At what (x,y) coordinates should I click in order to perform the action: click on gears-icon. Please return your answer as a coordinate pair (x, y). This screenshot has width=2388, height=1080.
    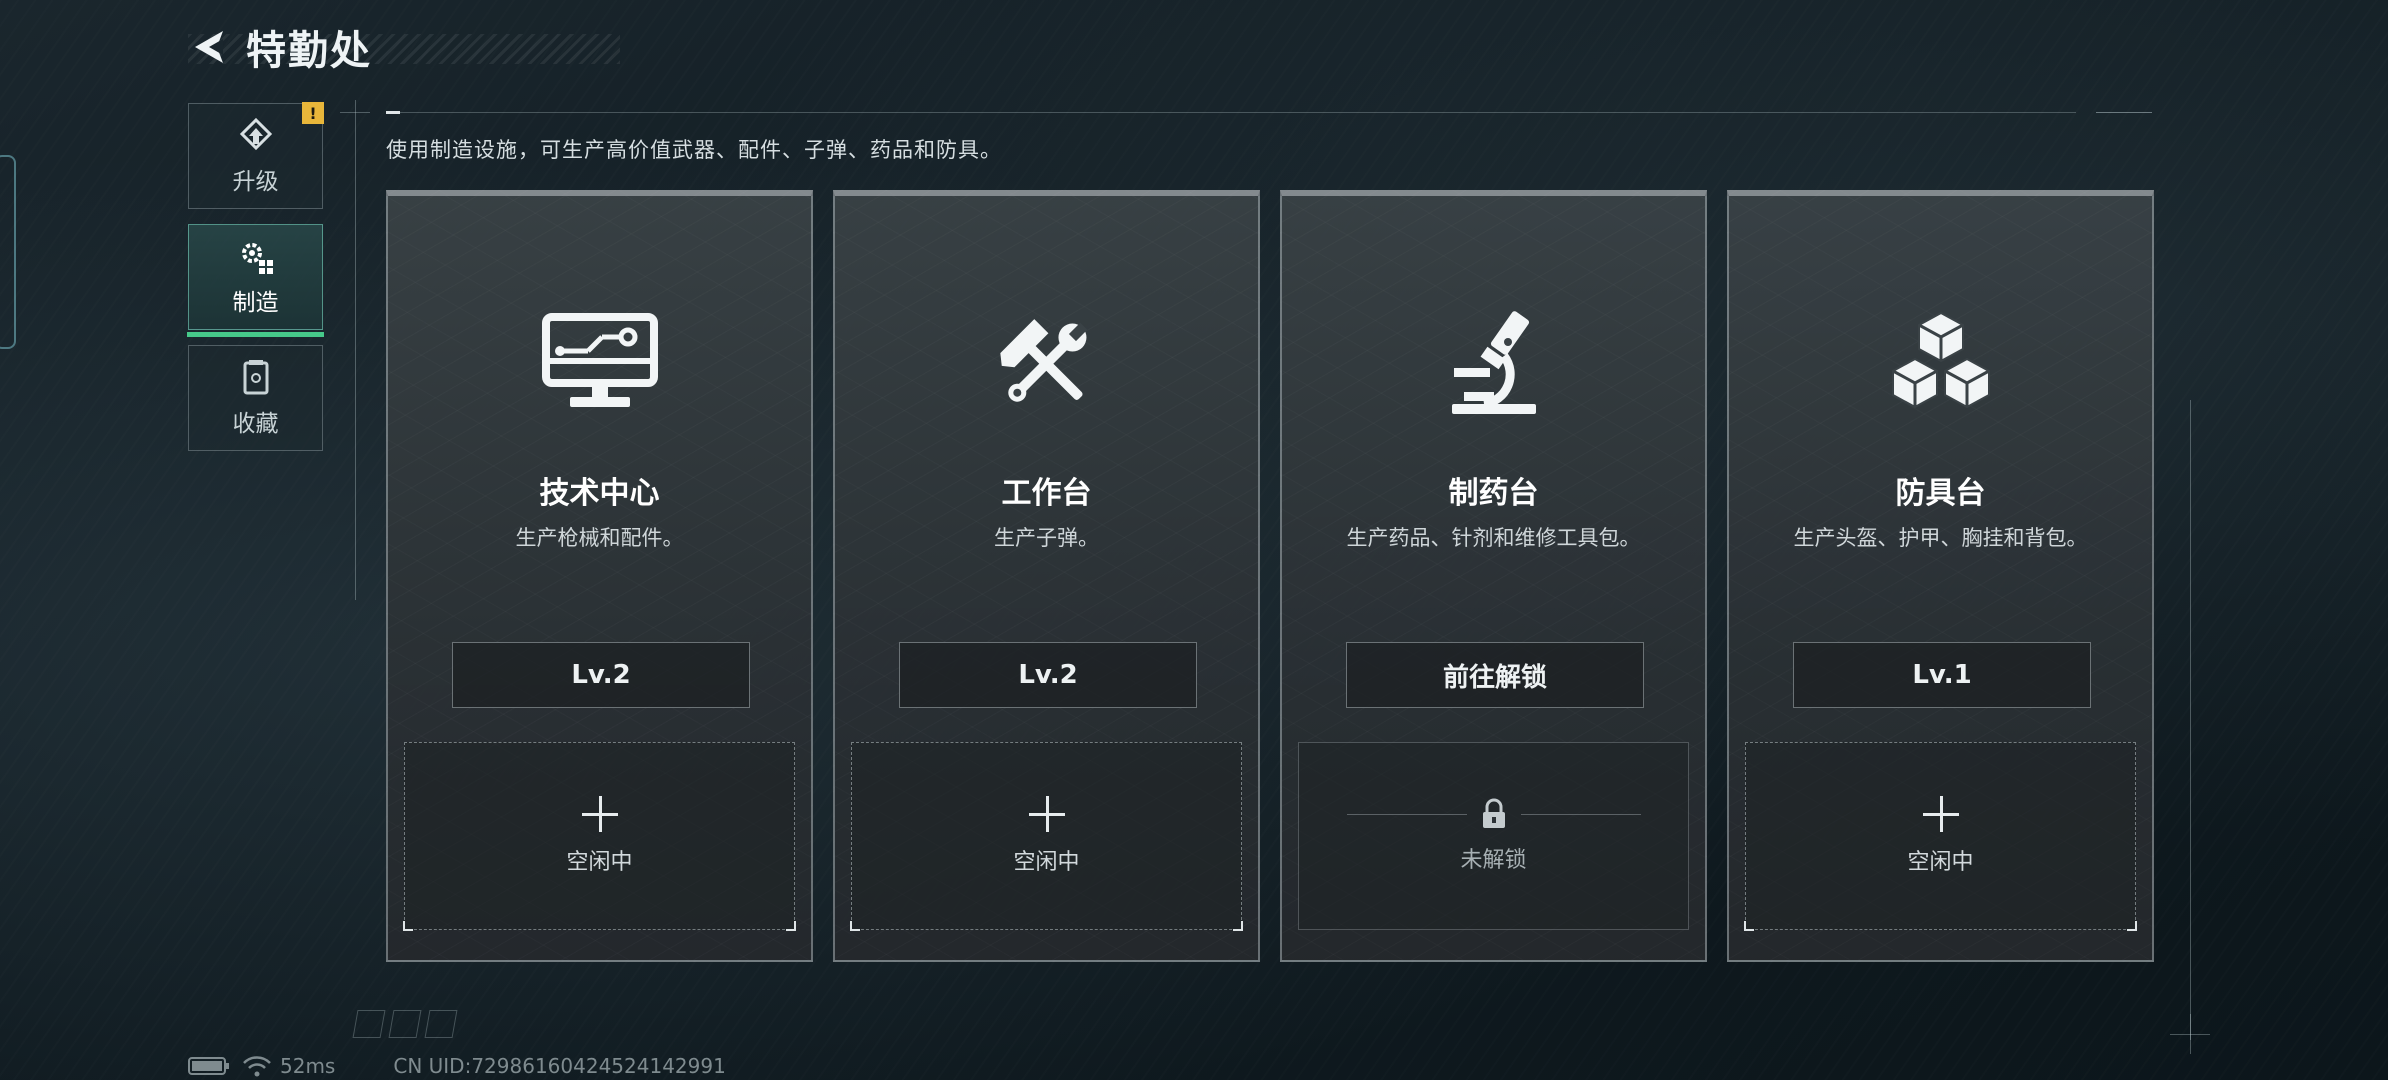
    Looking at the image, I should click on (257, 258).